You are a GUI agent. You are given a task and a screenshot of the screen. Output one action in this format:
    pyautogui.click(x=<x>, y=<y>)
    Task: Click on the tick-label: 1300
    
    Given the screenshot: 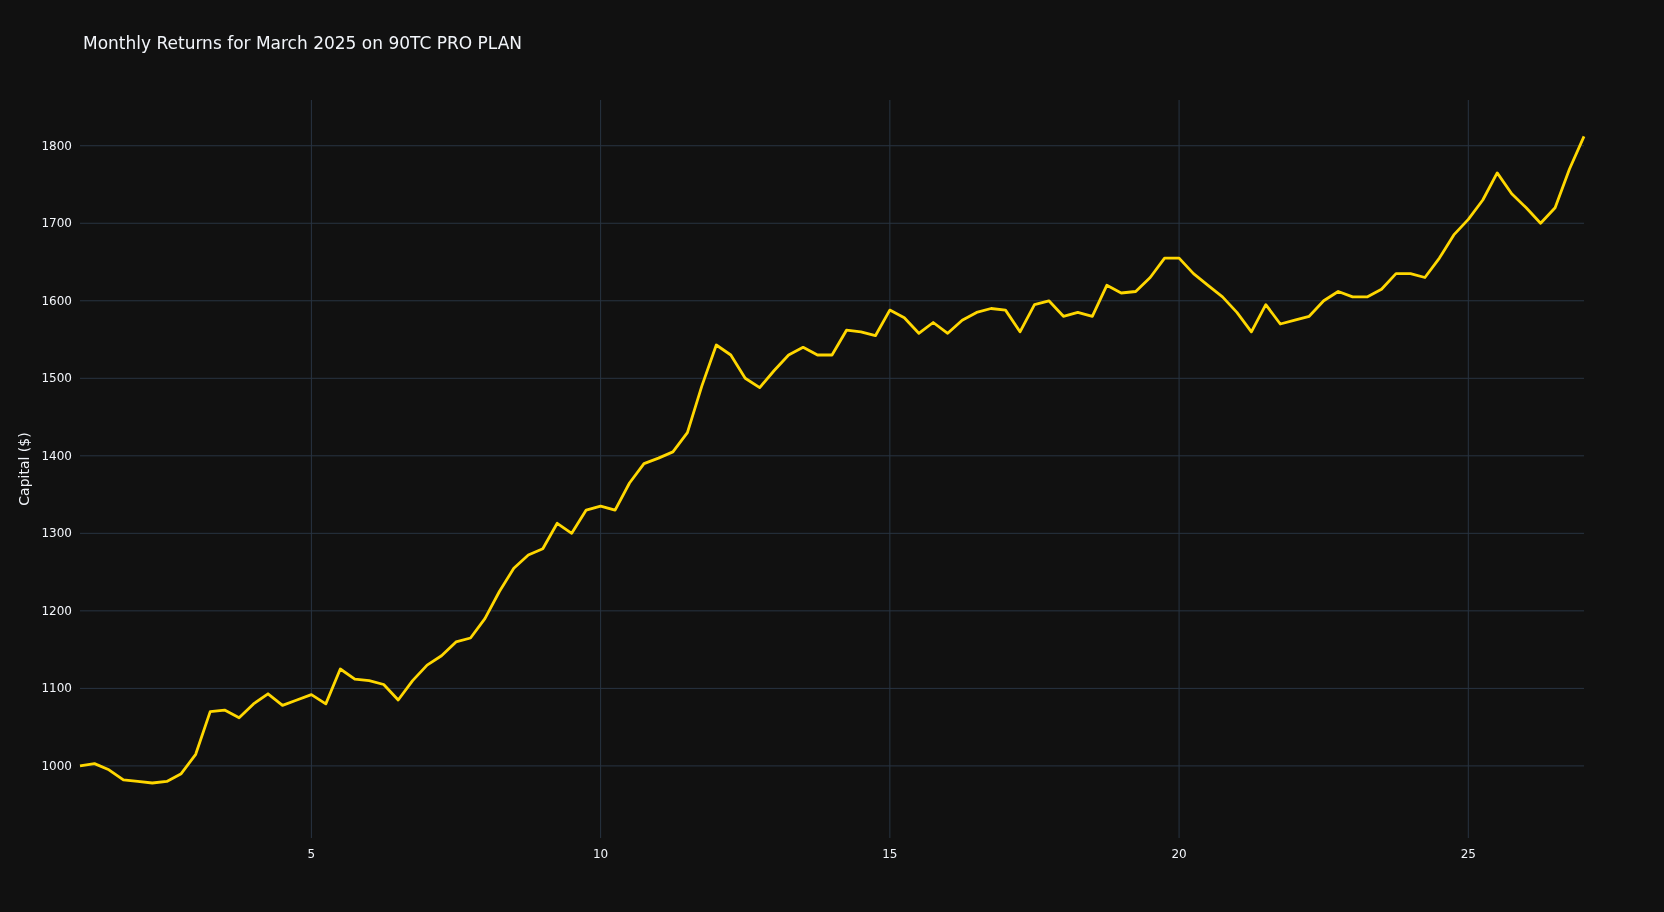 What is the action you would take?
    pyautogui.click(x=56, y=533)
    